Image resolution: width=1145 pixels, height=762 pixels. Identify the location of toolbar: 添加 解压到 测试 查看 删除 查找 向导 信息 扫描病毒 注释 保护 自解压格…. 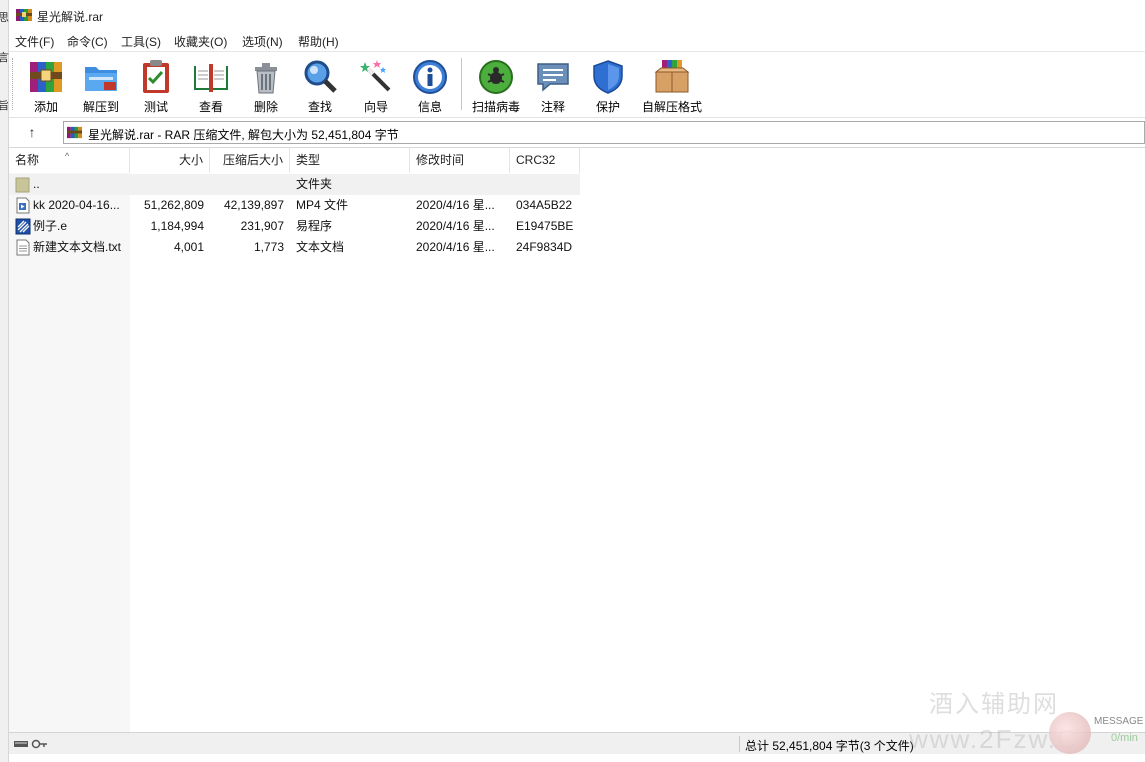
(577, 84).